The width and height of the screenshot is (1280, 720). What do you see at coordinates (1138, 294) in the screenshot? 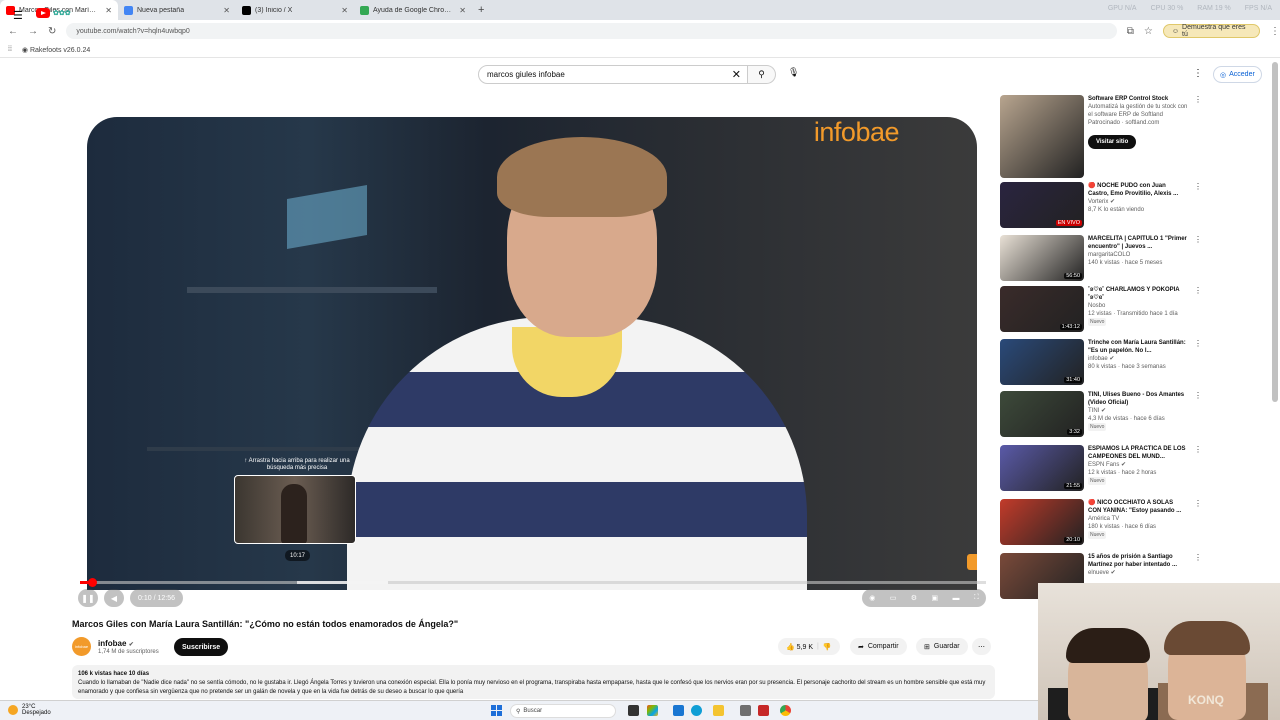
I see `video-title: ˚ʚ♡ɞ˚ CHARLAMOS Y POKOPIA ˚ʚ♡ɞ˚` at bounding box center [1138, 294].